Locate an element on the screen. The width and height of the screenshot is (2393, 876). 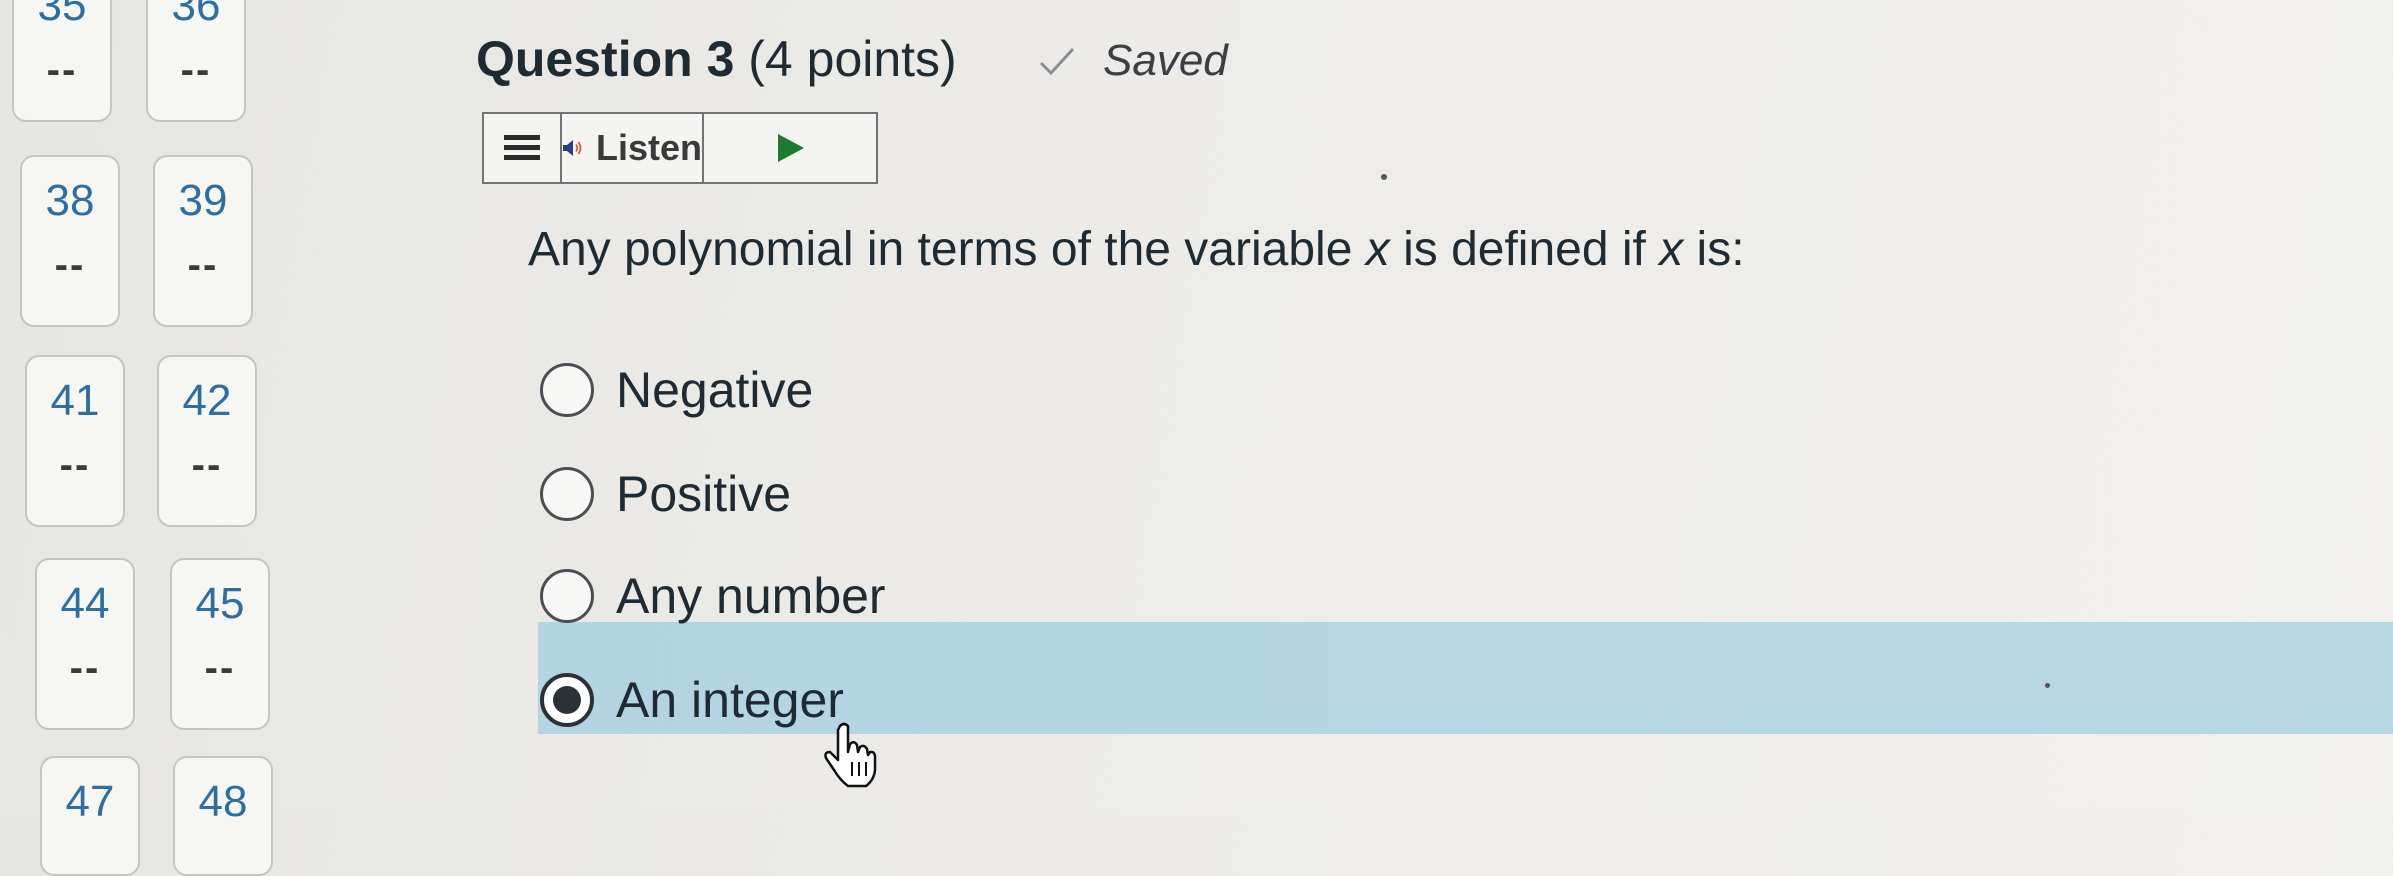
listen-label: Listen is located at coordinates (648, 147).